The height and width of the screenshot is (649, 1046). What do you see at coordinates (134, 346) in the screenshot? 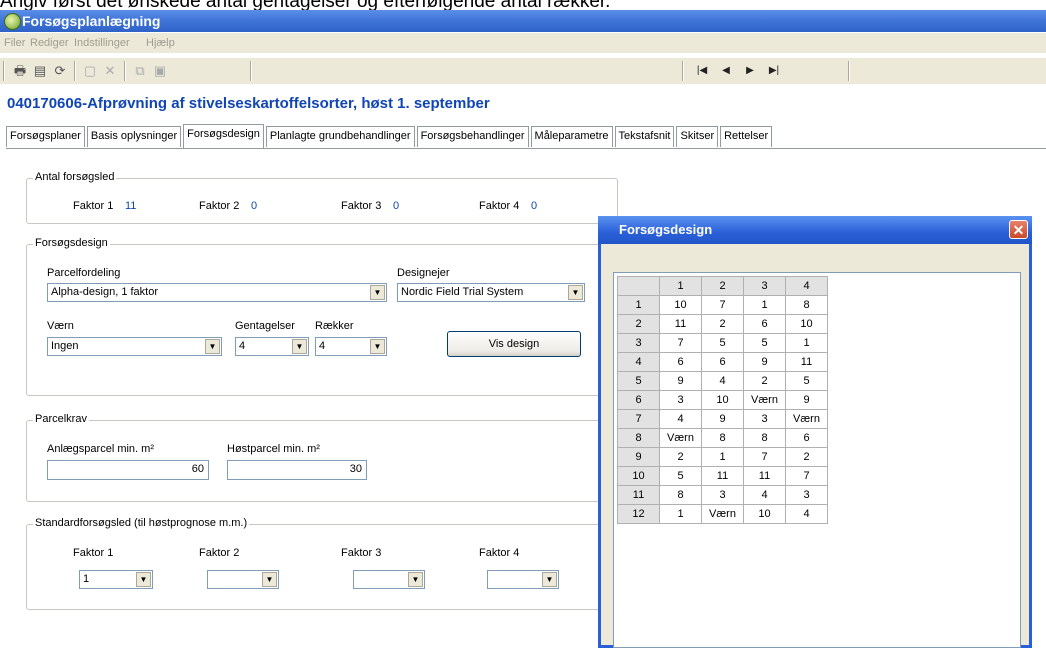
I see `vaern-select: Ingen ▼` at bounding box center [134, 346].